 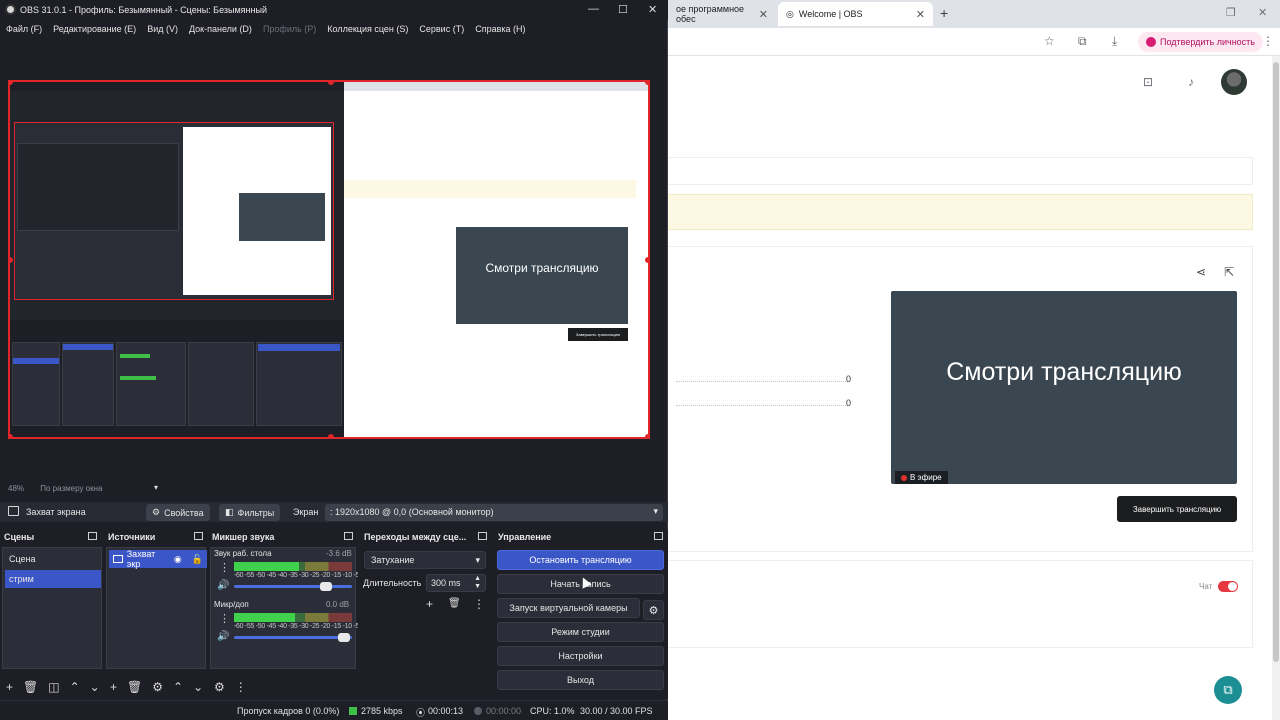 What do you see at coordinates (367, 29) in the screenshot?
I see `menu-scene-collection: Коллекция сцен (S)` at bounding box center [367, 29].